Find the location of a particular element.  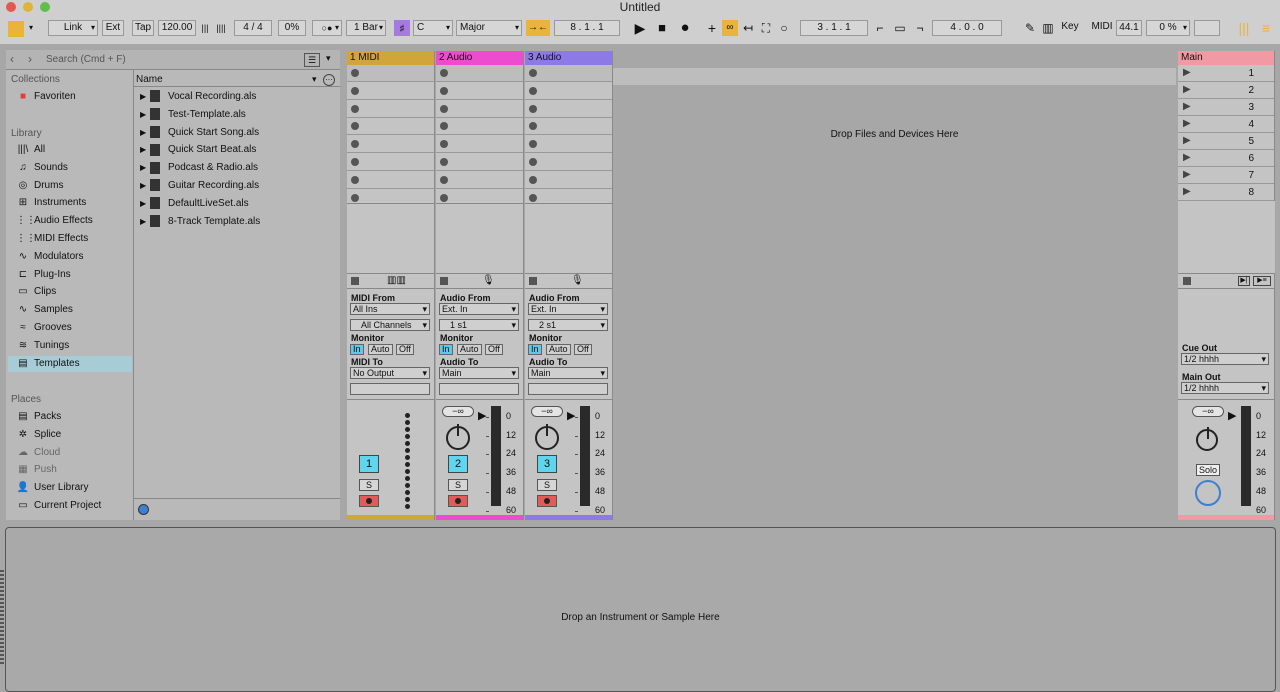

list-item: ▶ Test-Template.als is located at coordinates (193, 115).